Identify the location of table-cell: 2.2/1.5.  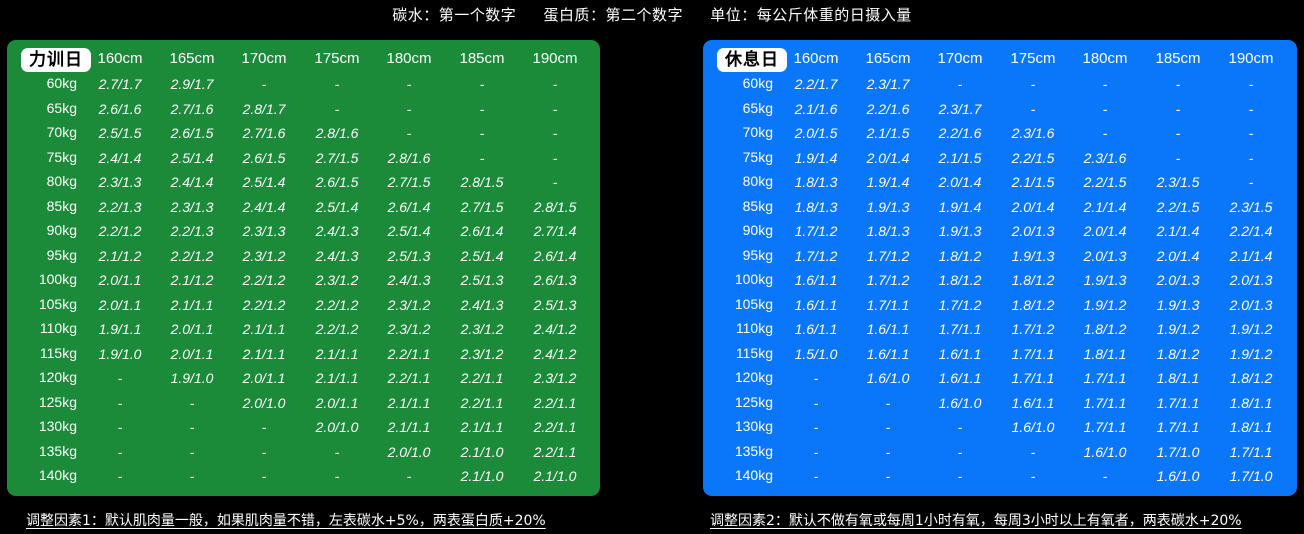
(1178, 206).